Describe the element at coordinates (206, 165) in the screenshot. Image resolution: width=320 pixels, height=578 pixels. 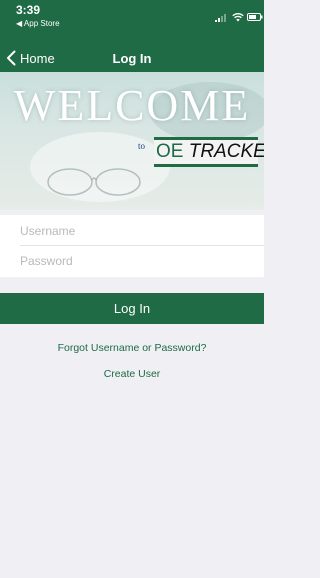
I see `brand-stripe-bottom` at that location.